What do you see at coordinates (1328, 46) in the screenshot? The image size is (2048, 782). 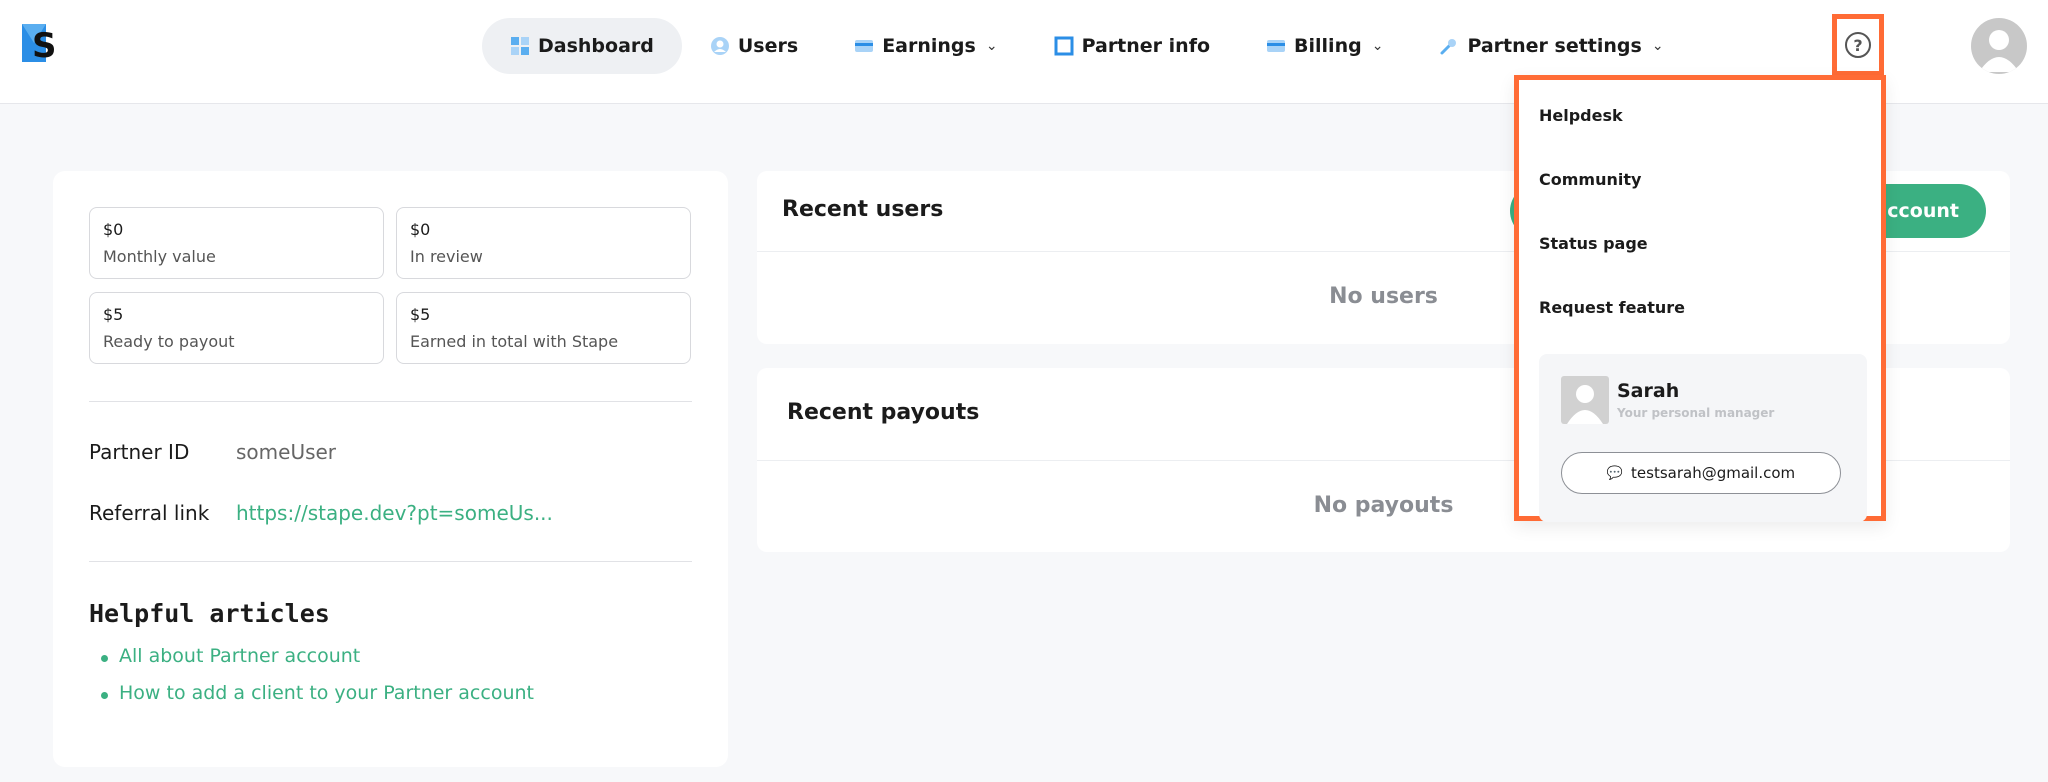 I see `nav-billing-label: Billing` at bounding box center [1328, 46].